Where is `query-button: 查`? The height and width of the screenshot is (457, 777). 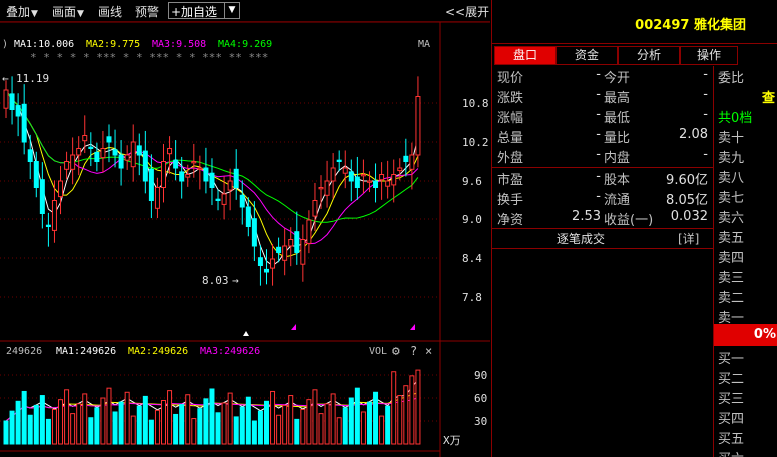 query-button: 查 is located at coordinates (768, 96).